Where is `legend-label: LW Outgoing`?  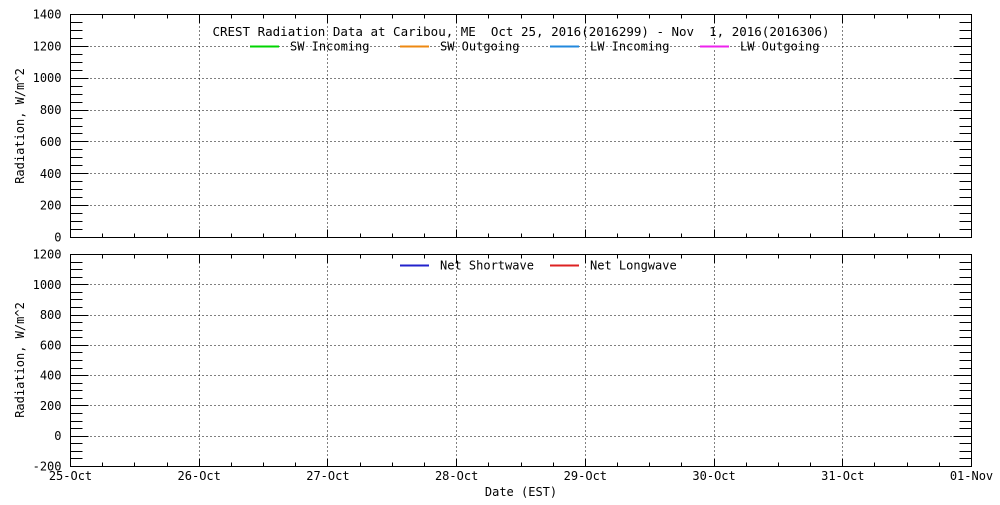
legend-label: LW Outgoing is located at coordinates (779, 47).